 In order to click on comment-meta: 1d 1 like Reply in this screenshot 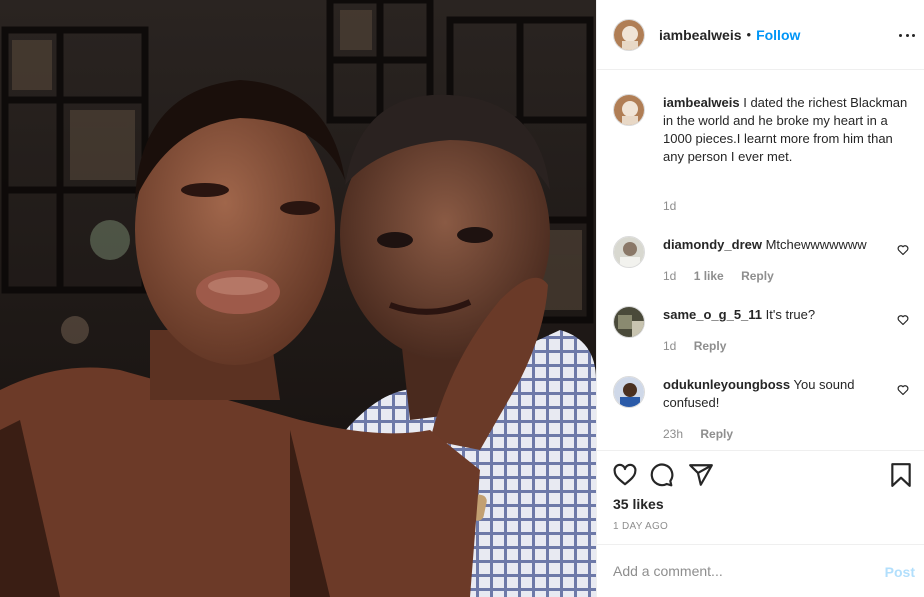, I will do `click(725, 276)`.